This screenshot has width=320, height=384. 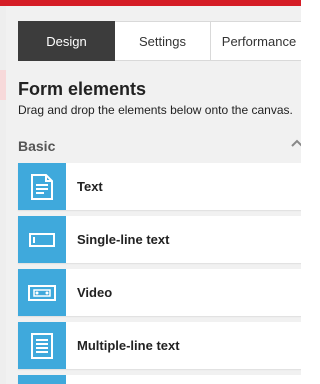 What do you see at coordinates (95, 292) in the screenshot?
I see `element-label: Video` at bounding box center [95, 292].